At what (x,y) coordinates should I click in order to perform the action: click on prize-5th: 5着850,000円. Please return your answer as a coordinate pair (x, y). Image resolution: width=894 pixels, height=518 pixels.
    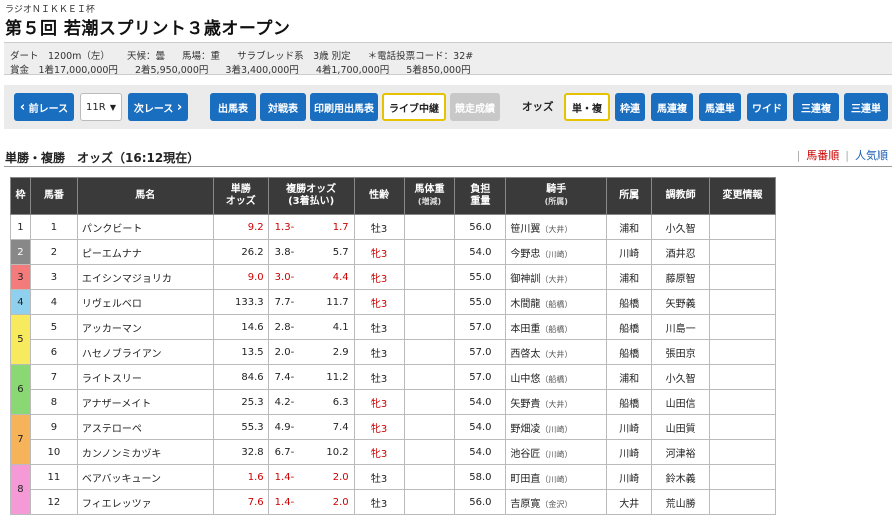
    Looking at the image, I should click on (438, 70).